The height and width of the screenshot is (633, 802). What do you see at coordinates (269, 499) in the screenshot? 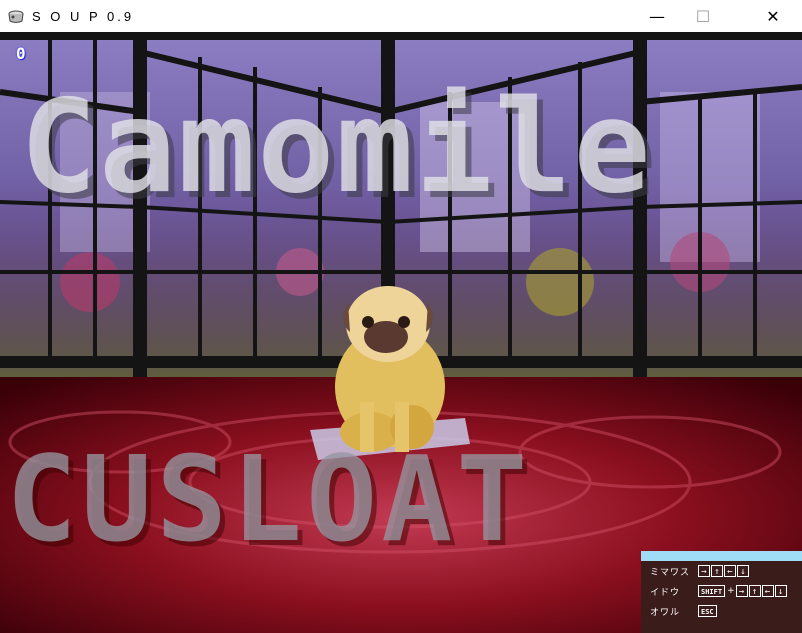
I see `subtitle-logo-text: CUSLOAT` at bounding box center [269, 499].